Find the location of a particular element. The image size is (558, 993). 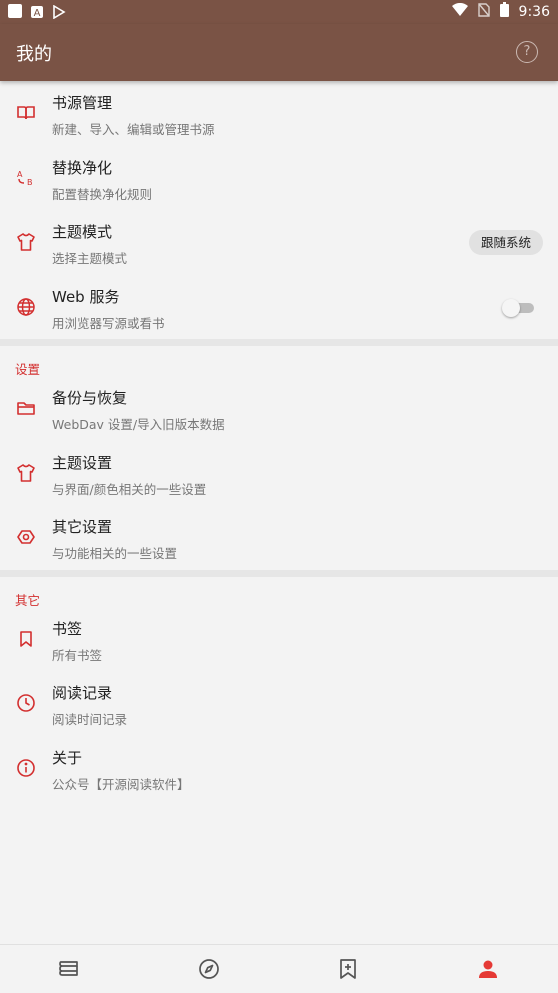

item-other-settings: 其它设置 与功能相关的一些设置 is located at coordinates (279, 537).